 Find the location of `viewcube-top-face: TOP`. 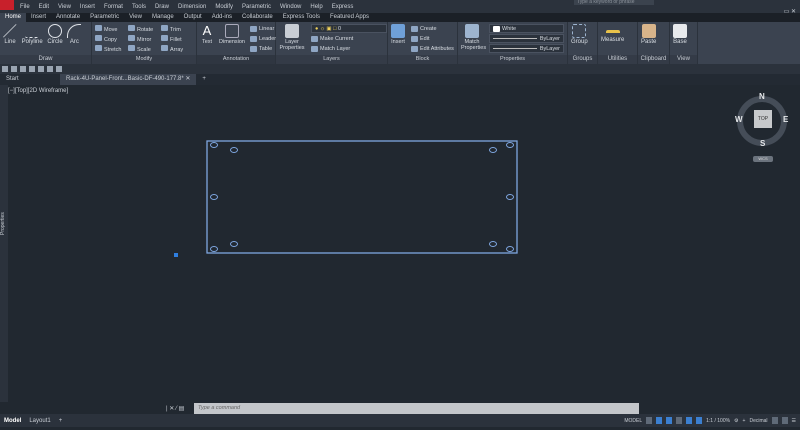

viewcube-top-face: TOP is located at coordinates (763, 119).